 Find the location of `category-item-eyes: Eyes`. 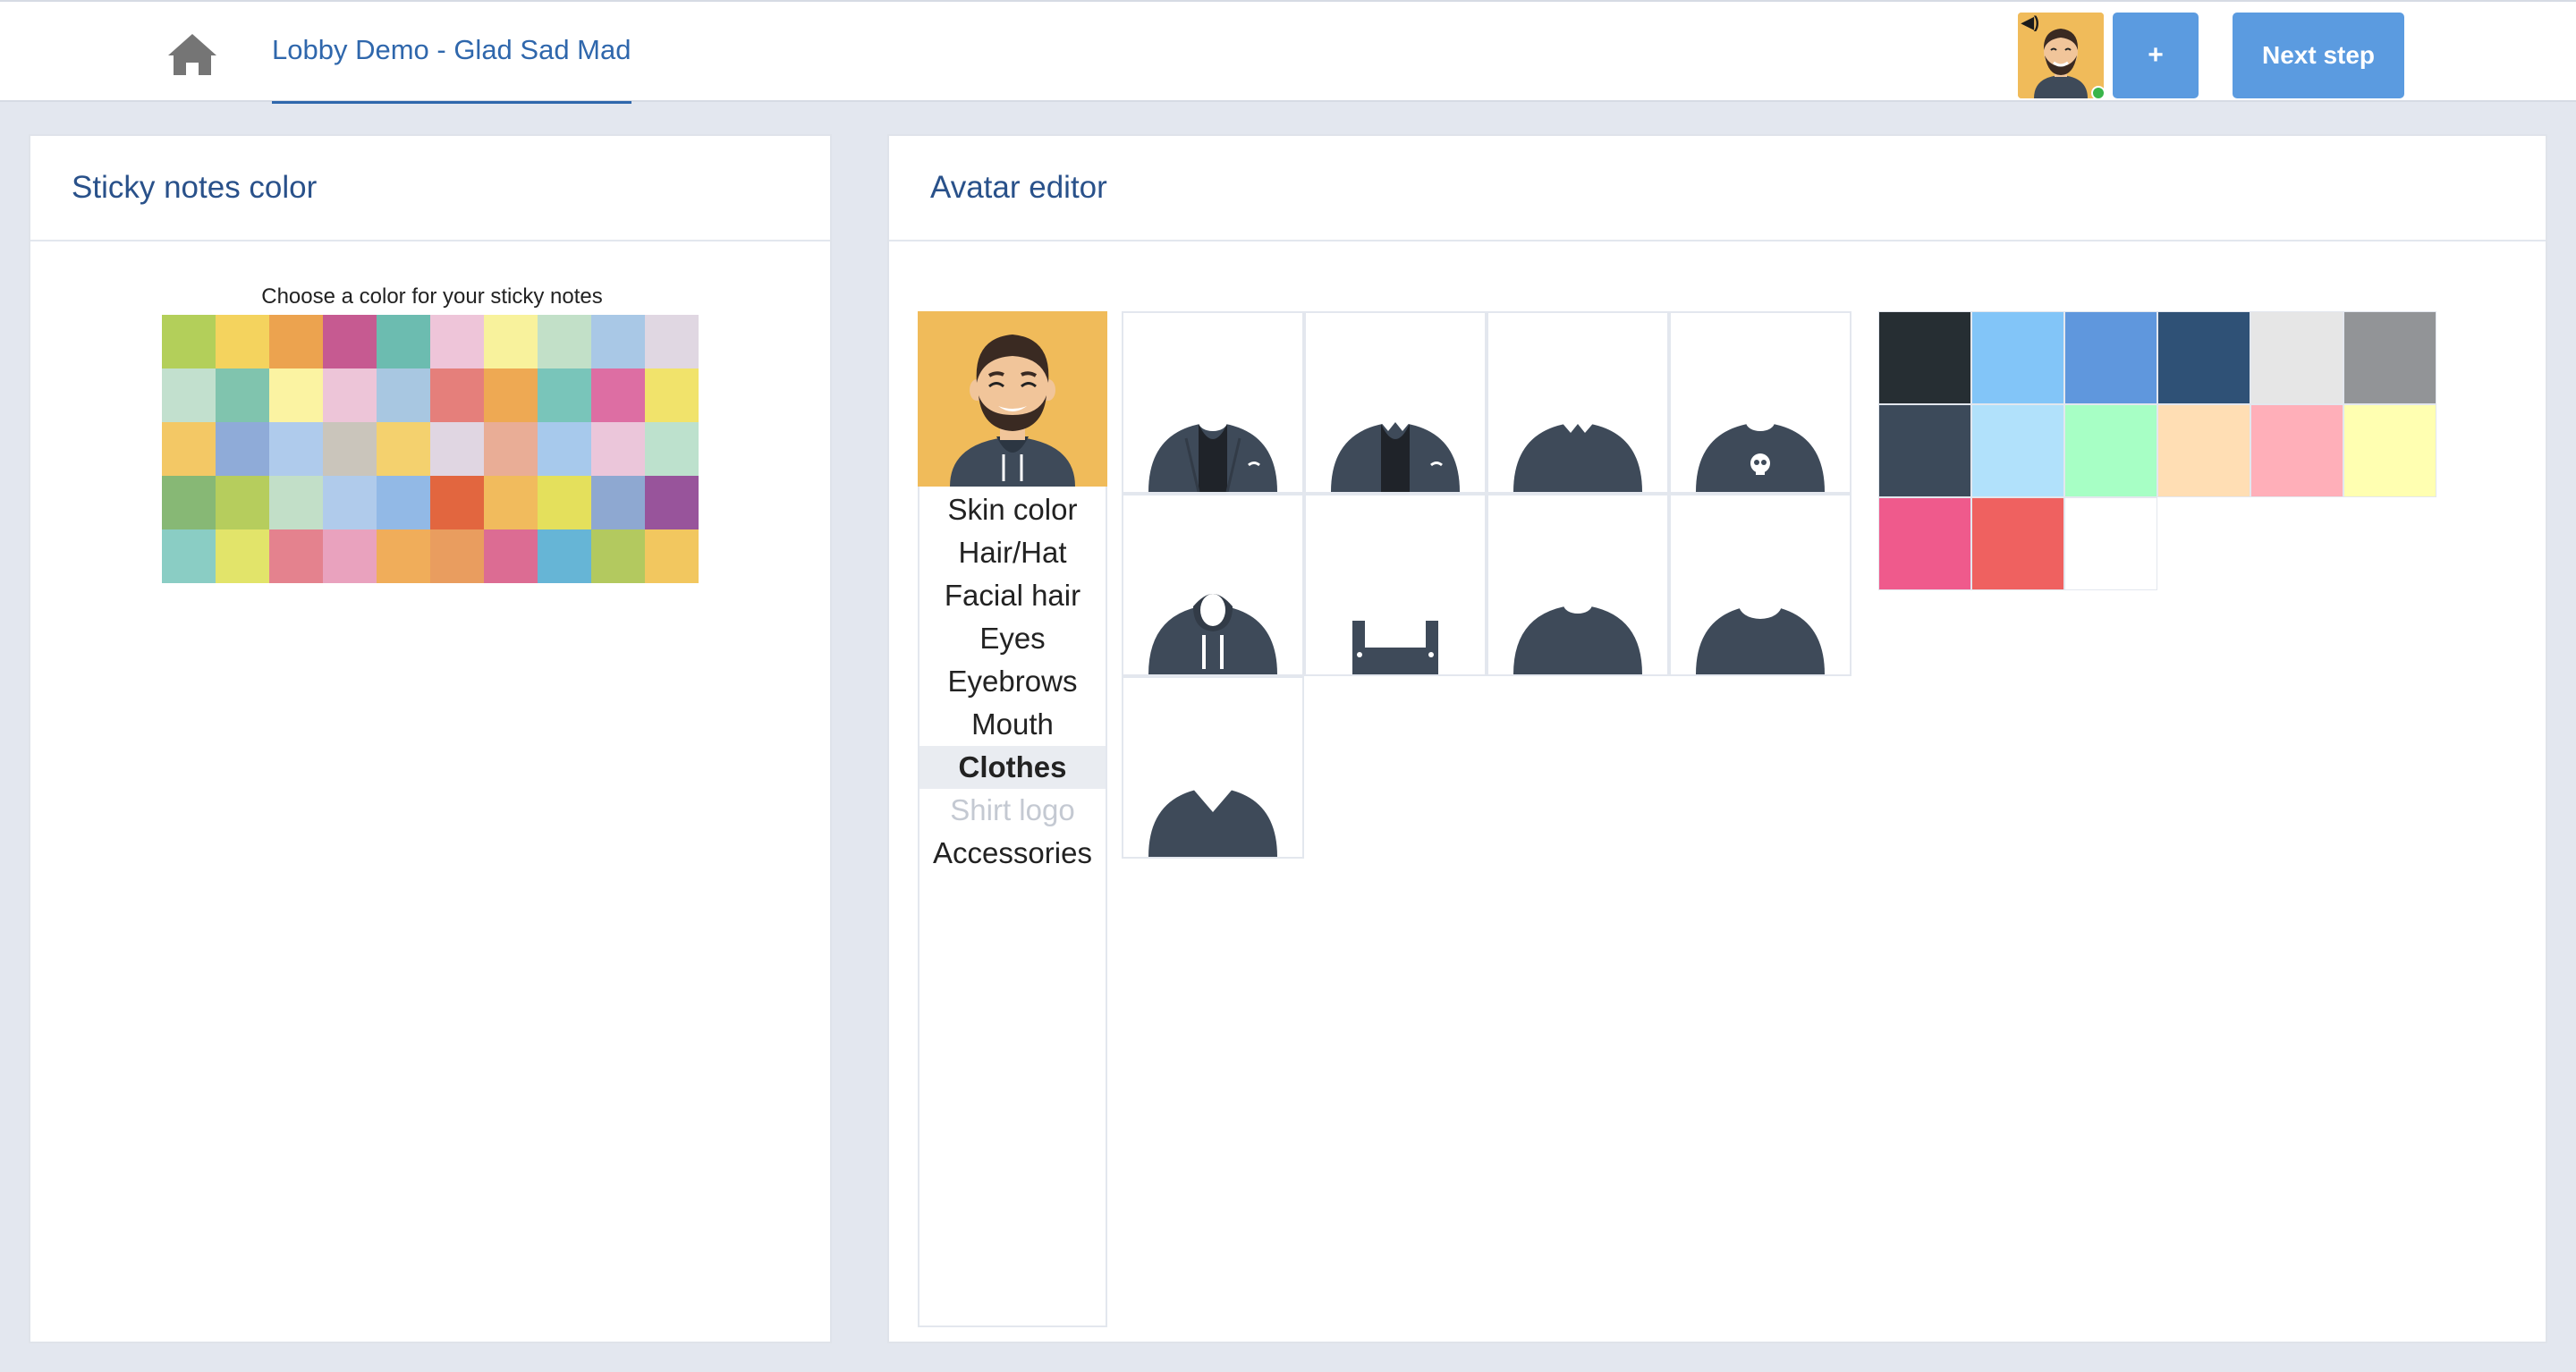

category-item-eyes: Eyes is located at coordinates (1012, 638).